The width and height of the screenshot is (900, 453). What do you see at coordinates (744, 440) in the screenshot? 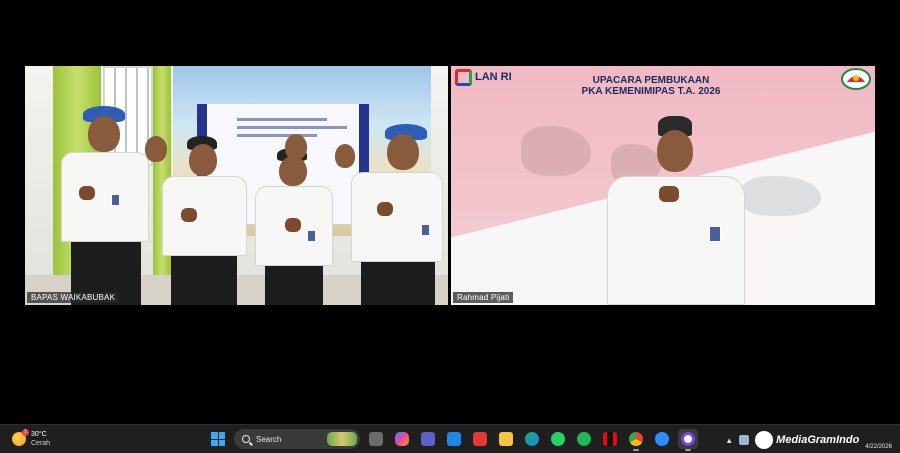
I see `cloud-icon` at bounding box center [744, 440].